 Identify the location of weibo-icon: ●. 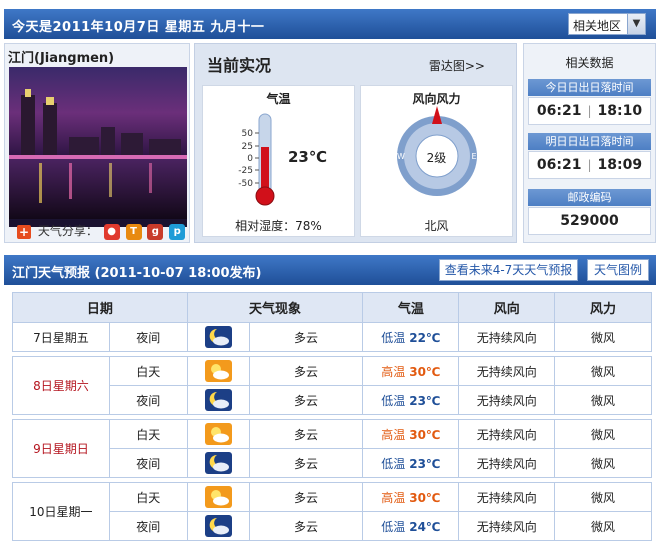
(111, 231).